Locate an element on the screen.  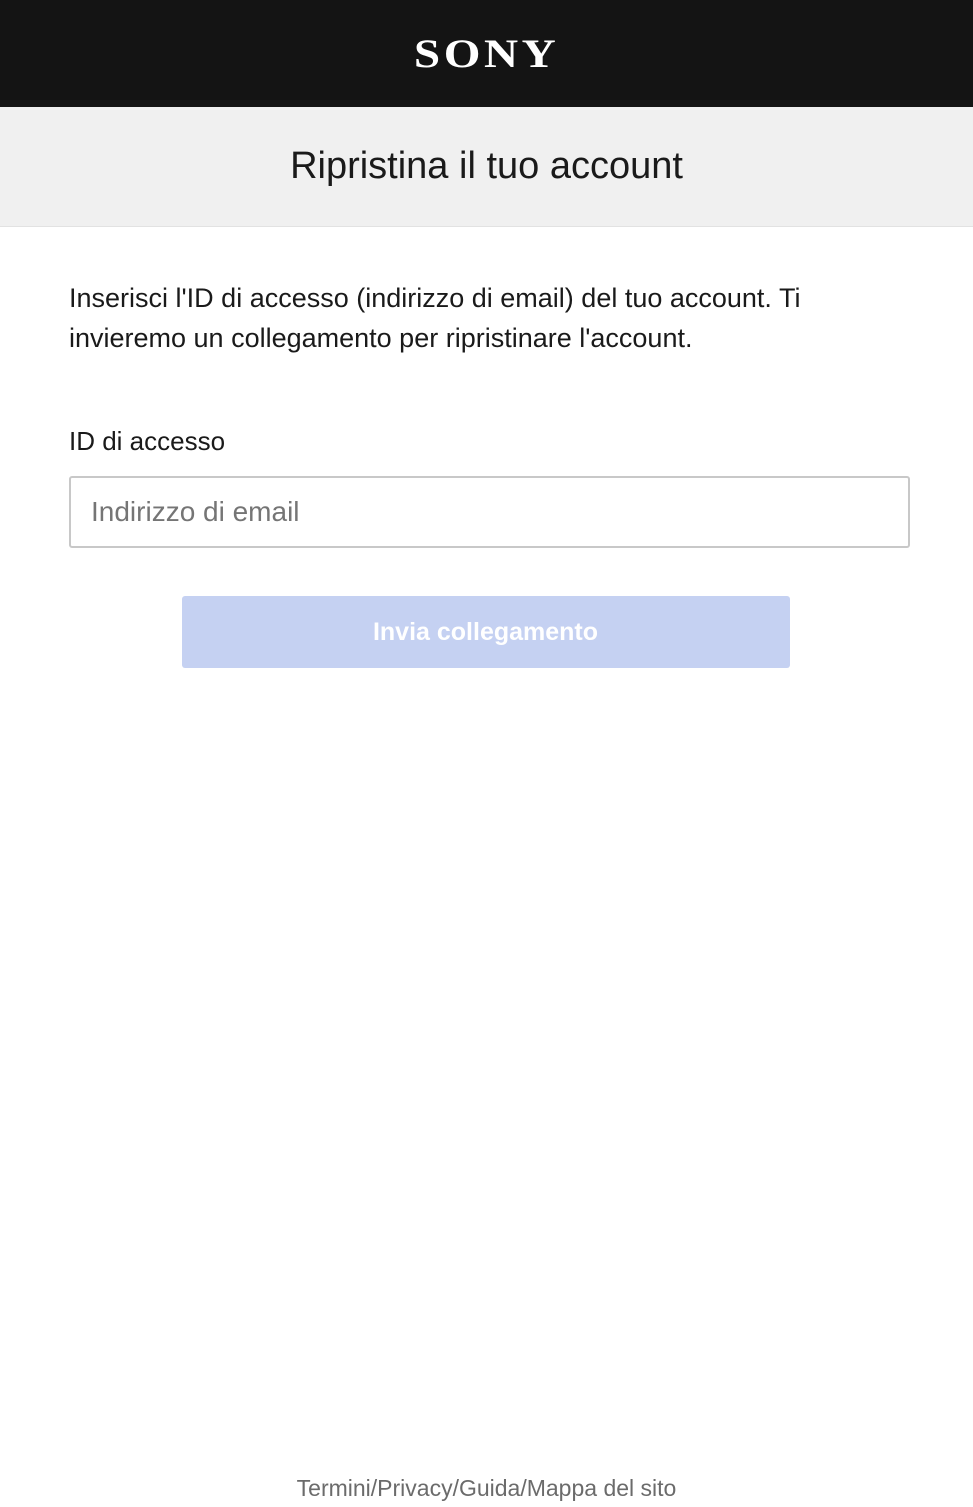
footer-link-privacy: Privacy is located at coordinates (414, 1488).